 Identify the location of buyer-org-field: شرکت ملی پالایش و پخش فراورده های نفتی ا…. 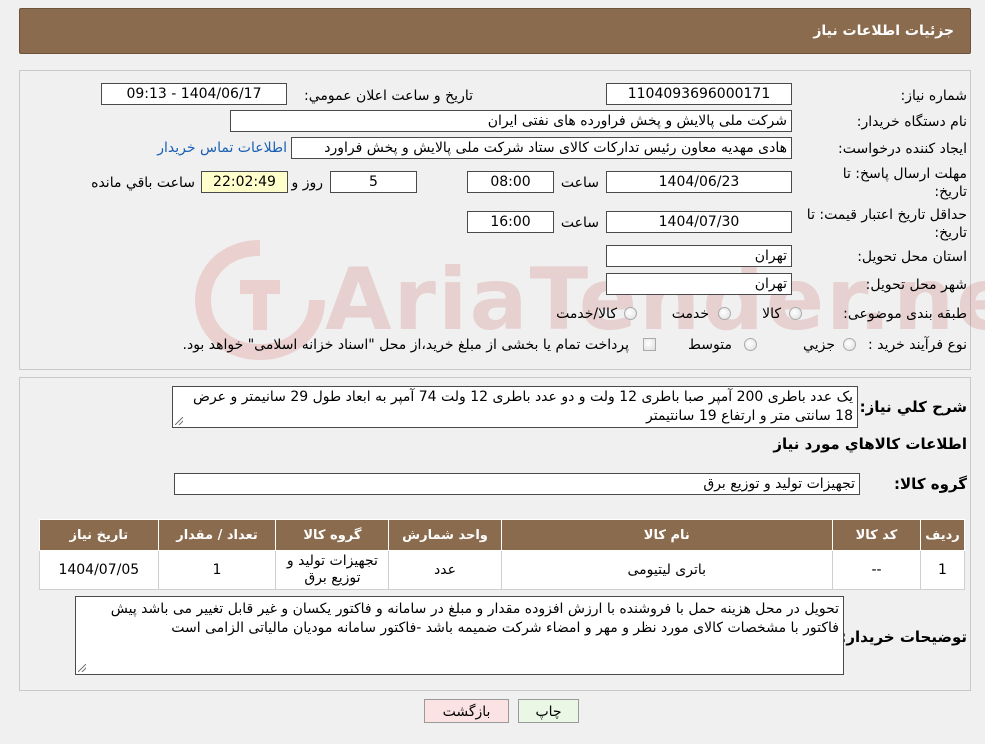
(511, 121).